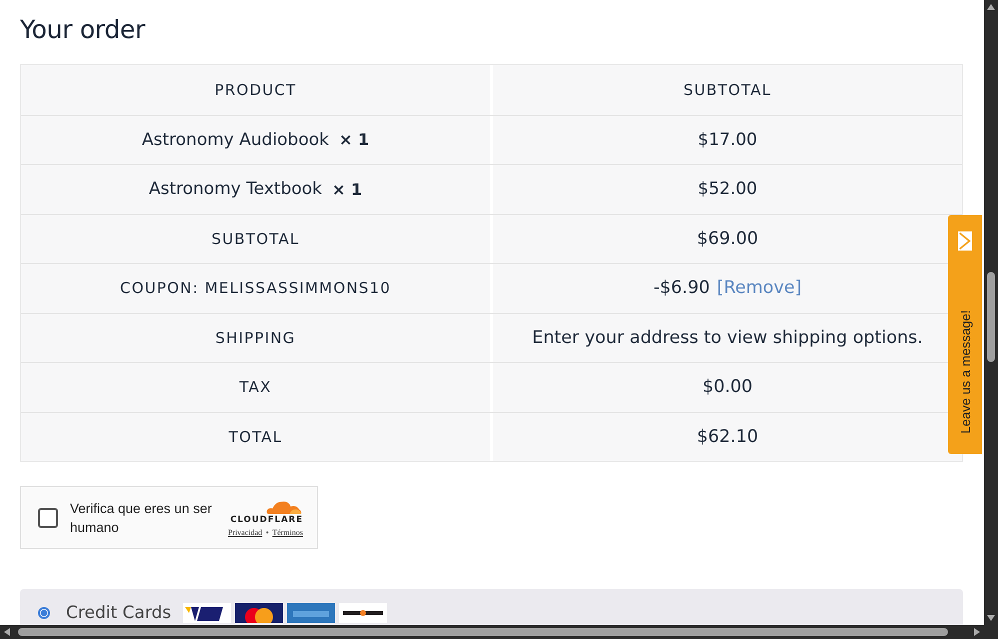  What do you see at coordinates (759, 288) in the screenshot?
I see `remove-link: [Remove]` at bounding box center [759, 288].